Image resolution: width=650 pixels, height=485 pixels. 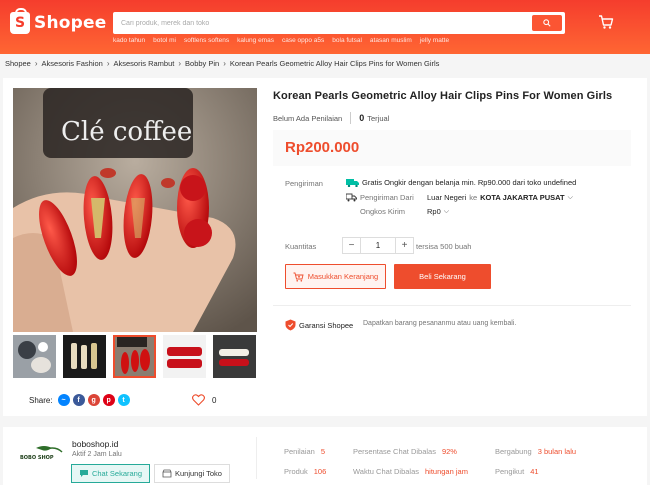 What do you see at coordinates (308, 118) in the screenshot?
I see `rating-text: Belum Ada Penilaian` at bounding box center [308, 118].